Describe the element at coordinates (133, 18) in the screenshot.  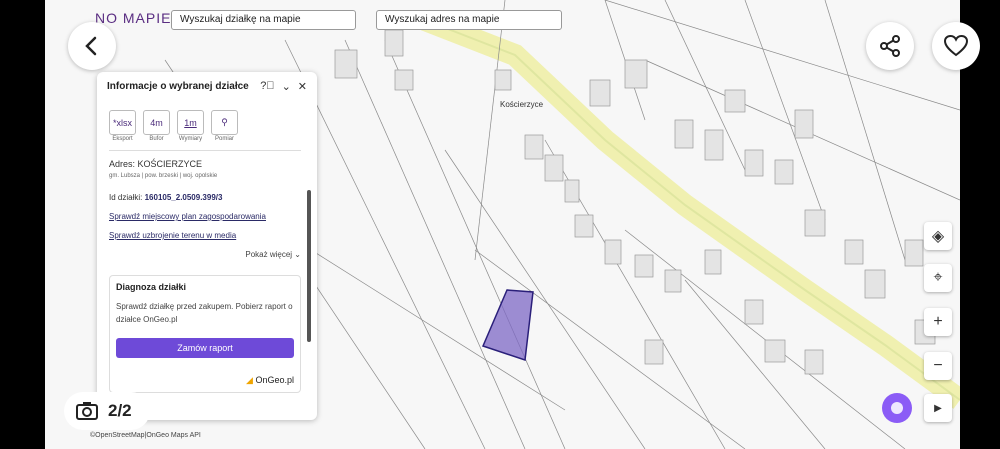
I see `logo: NO MAPIE` at that location.